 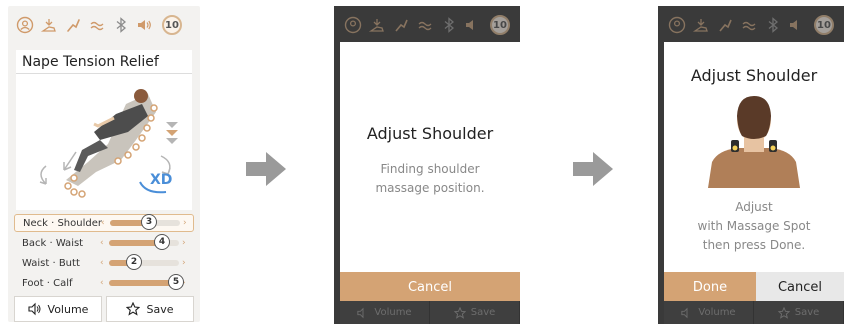 I want to click on dialog-message-line2: with Massage Spot, so click(x=754, y=226).